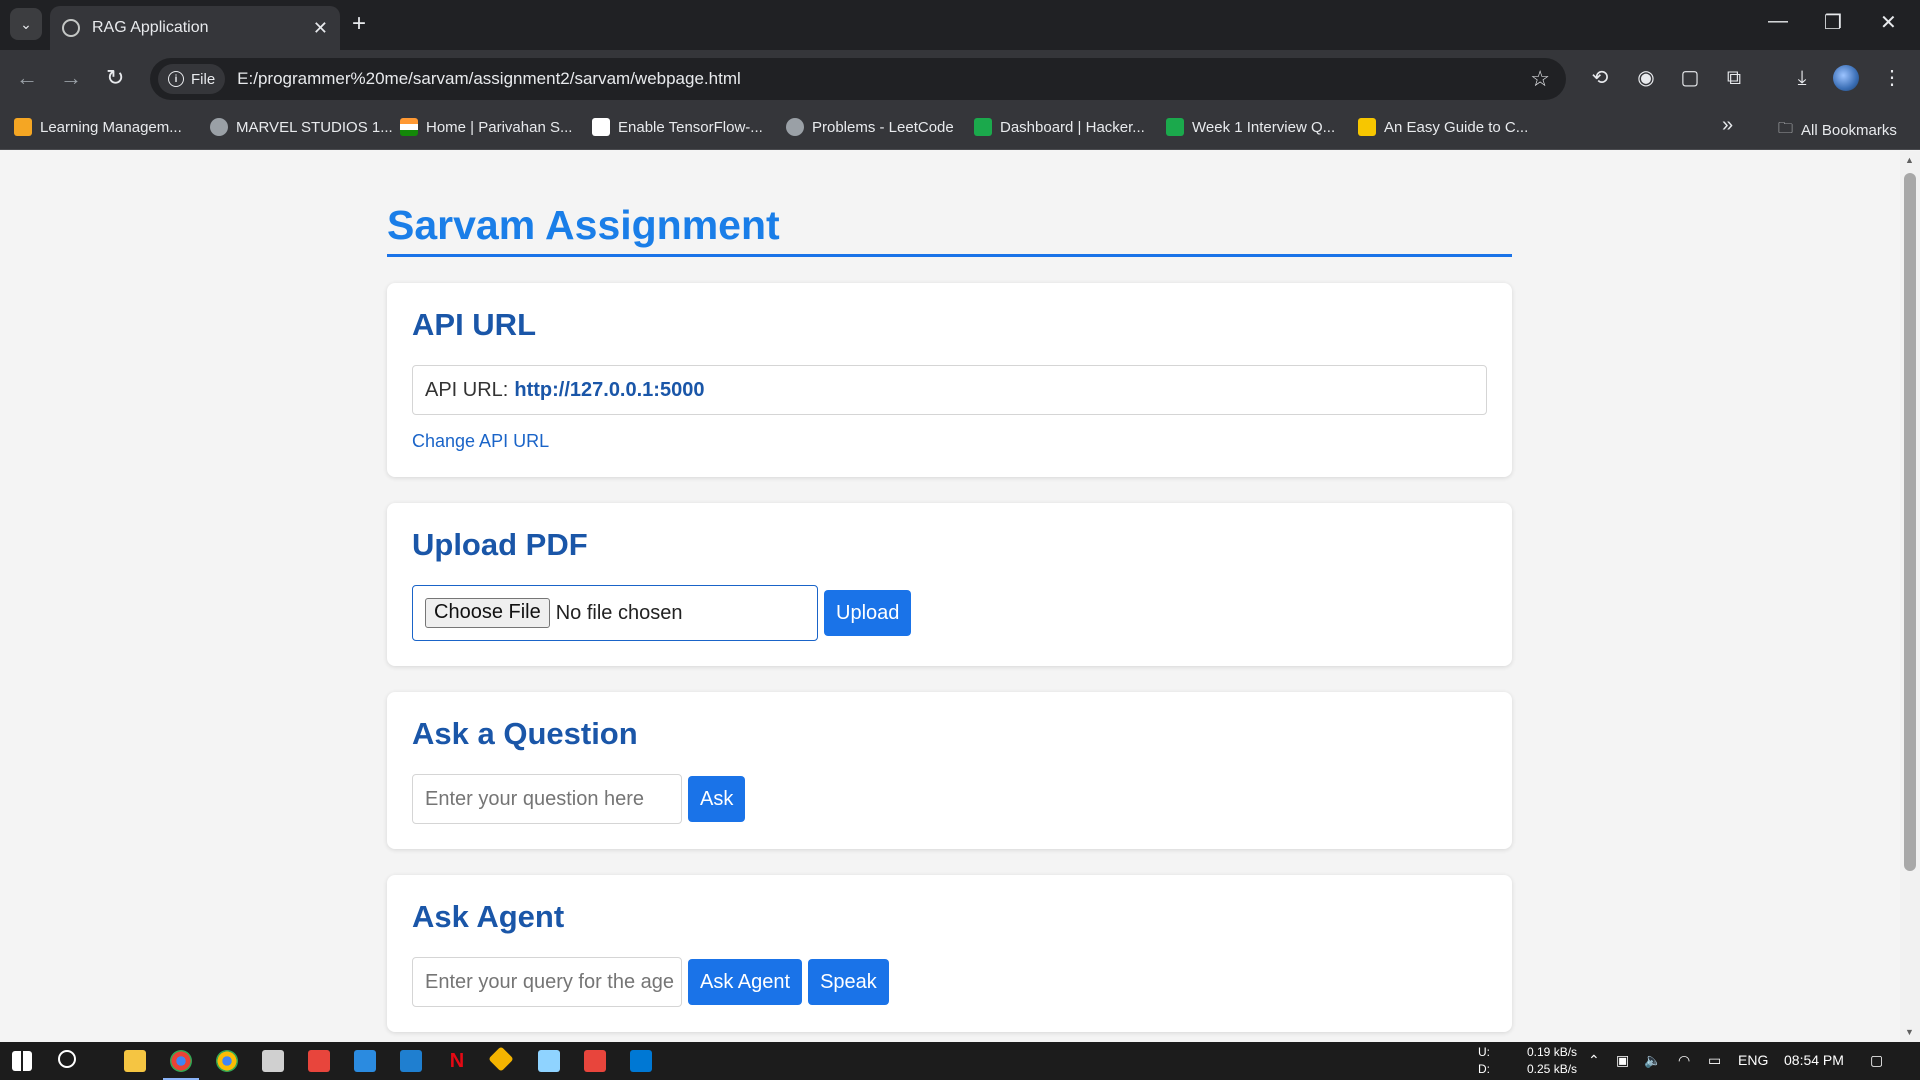 This screenshot has height=1080, width=1920. I want to click on chrome-icon, so click(181, 1061).